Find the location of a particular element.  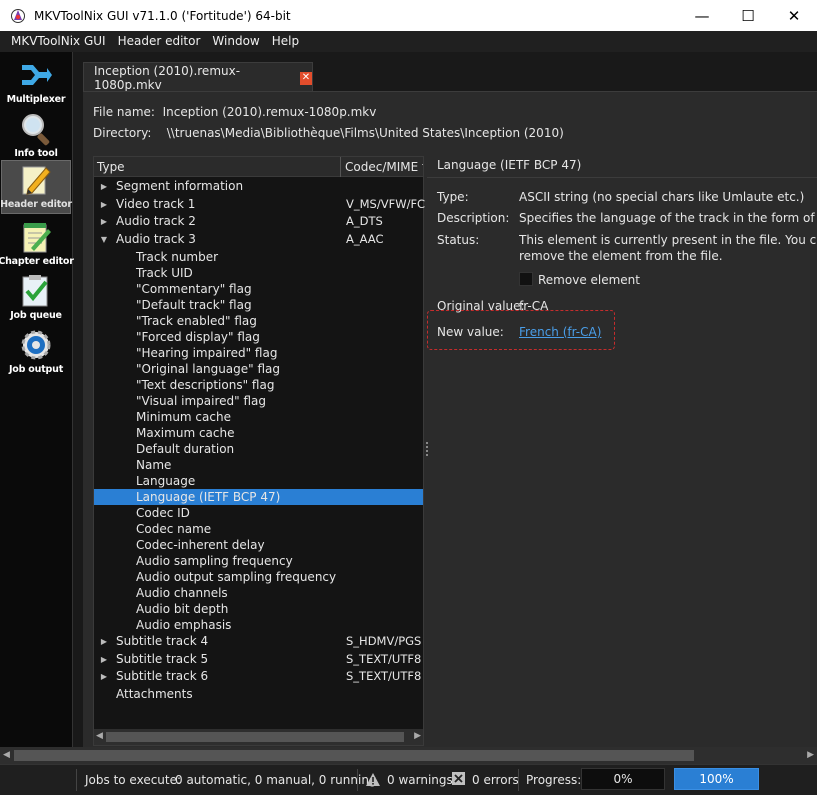

error-icon is located at coordinates (458, 778).